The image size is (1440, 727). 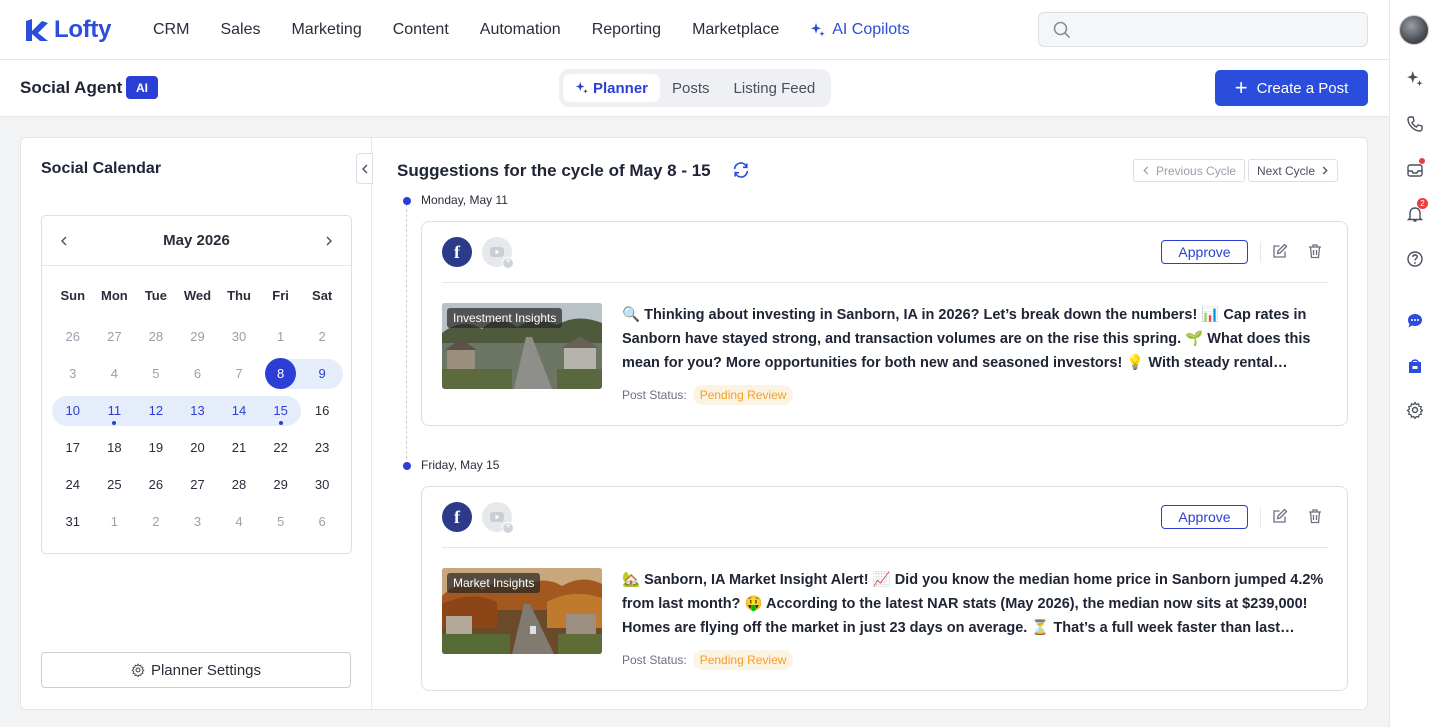 I want to click on nav-item-ai-copilots: AI Copilots, so click(x=860, y=30).